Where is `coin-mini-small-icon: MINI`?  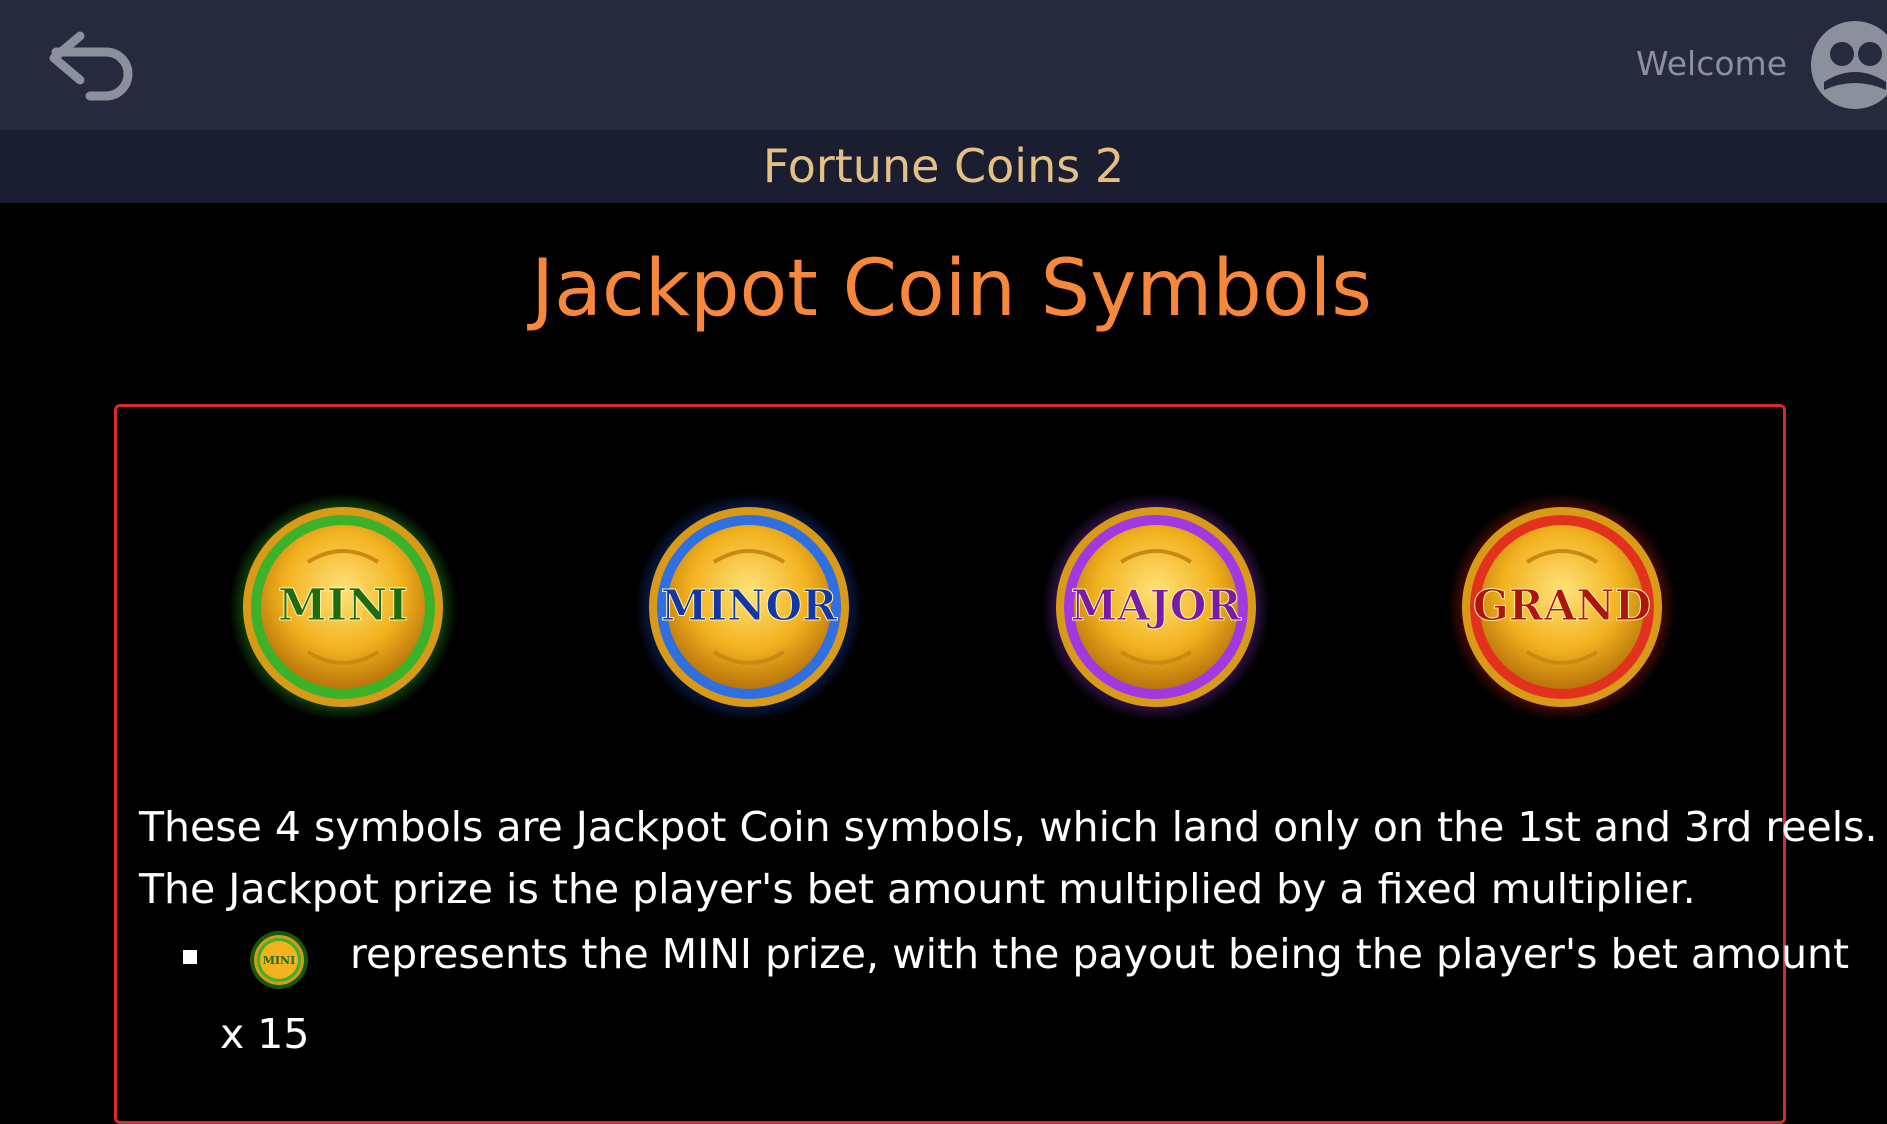
coin-mini-small-icon: MINI is located at coordinates (279, 960).